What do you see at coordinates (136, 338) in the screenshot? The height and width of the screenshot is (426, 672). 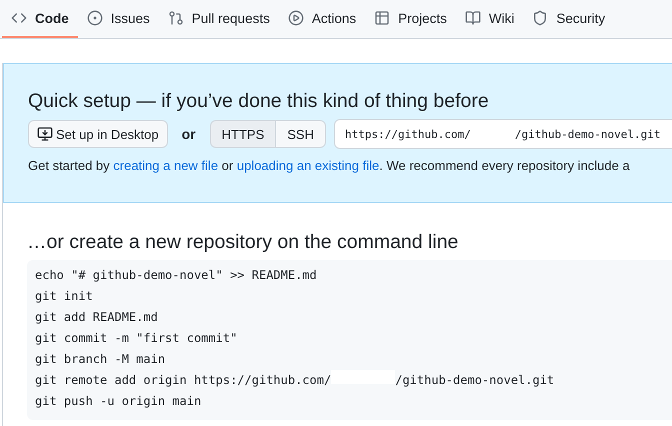 I see `code-line: git commit -m "first commit"` at bounding box center [136, 338].